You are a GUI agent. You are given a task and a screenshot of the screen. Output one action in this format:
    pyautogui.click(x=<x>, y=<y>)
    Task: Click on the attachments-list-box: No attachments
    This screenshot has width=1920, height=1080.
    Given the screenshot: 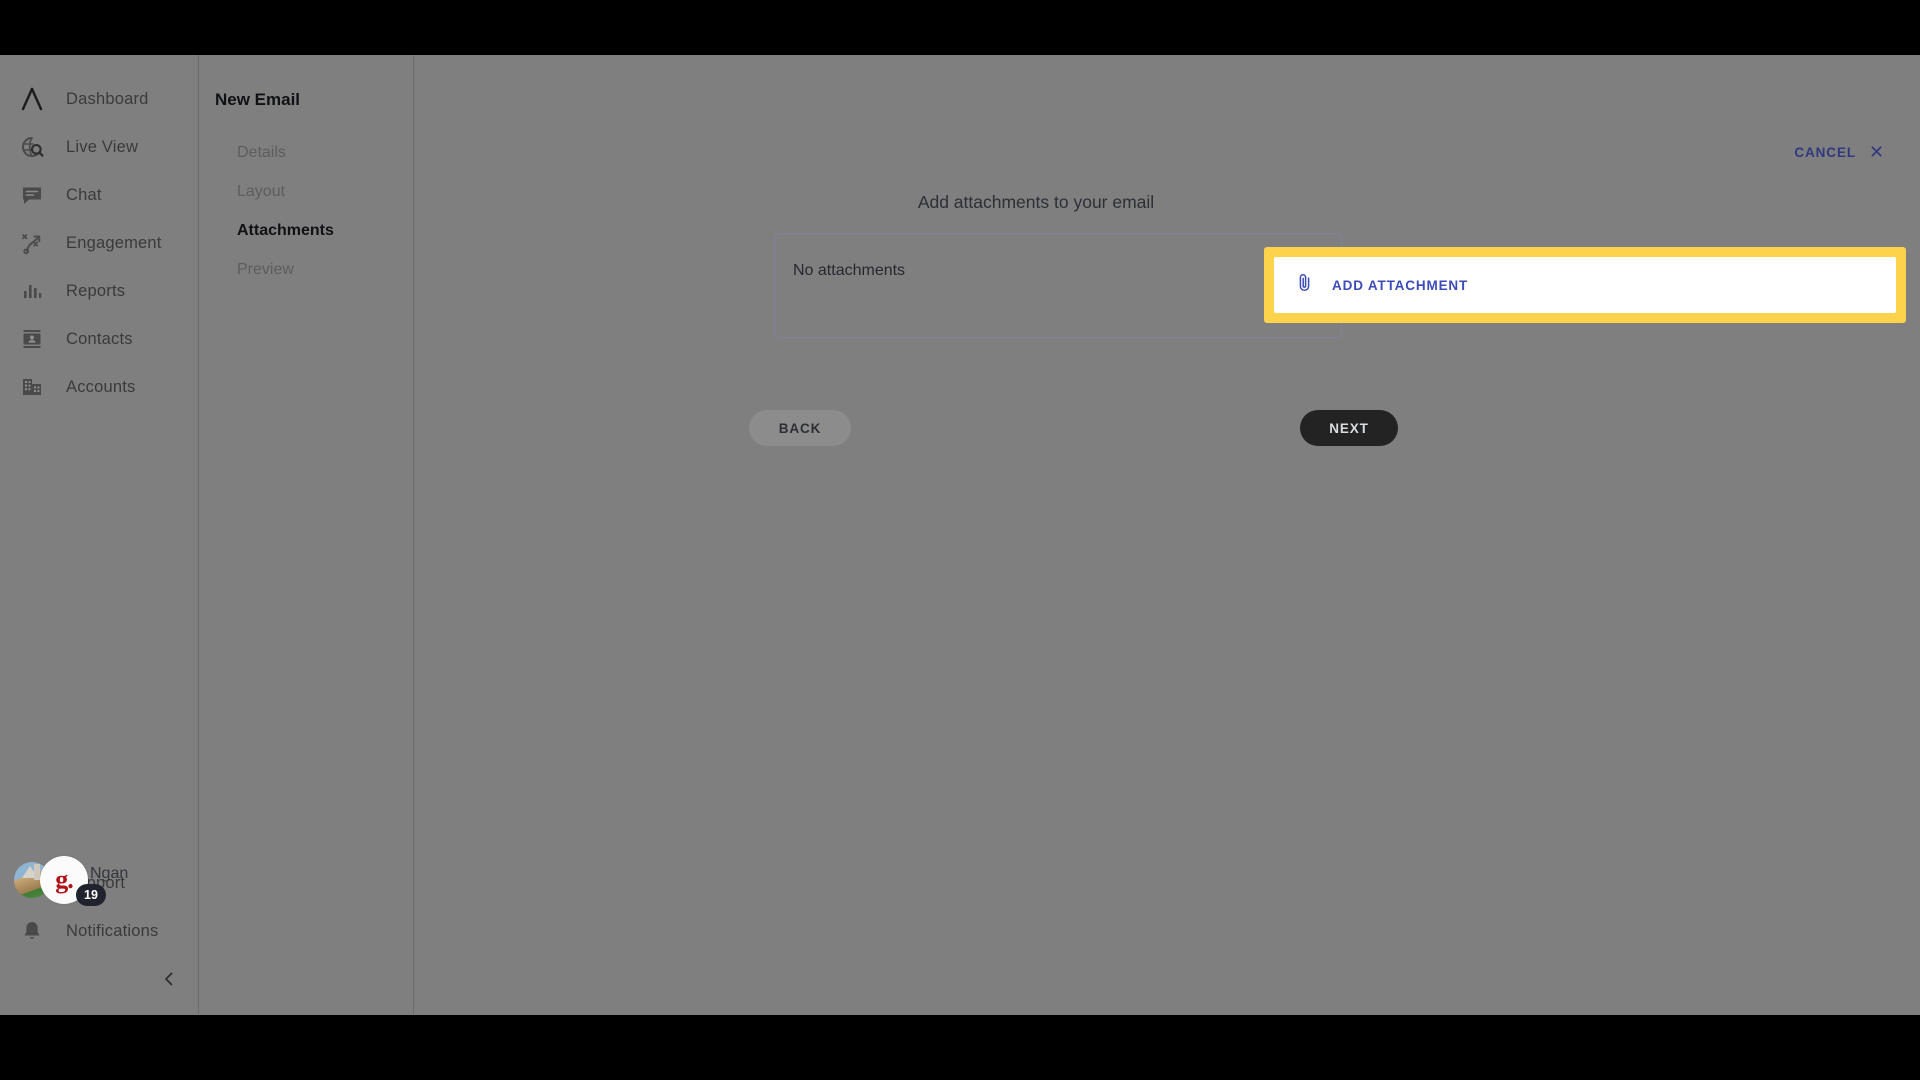 What is the action you would take?
    pyautogui.click(x=1058, y=285)
    